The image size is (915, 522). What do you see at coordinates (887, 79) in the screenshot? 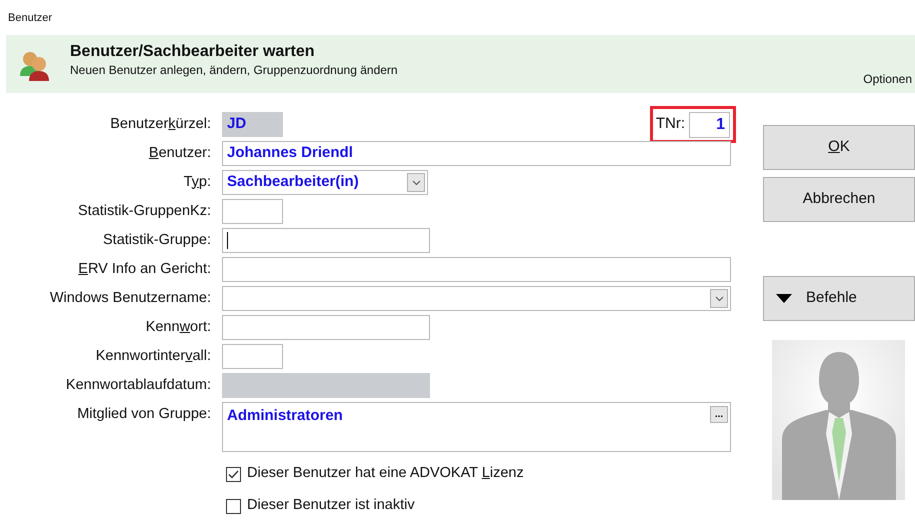
I see `options-link: Optionen` at bounding box center [887, 79].